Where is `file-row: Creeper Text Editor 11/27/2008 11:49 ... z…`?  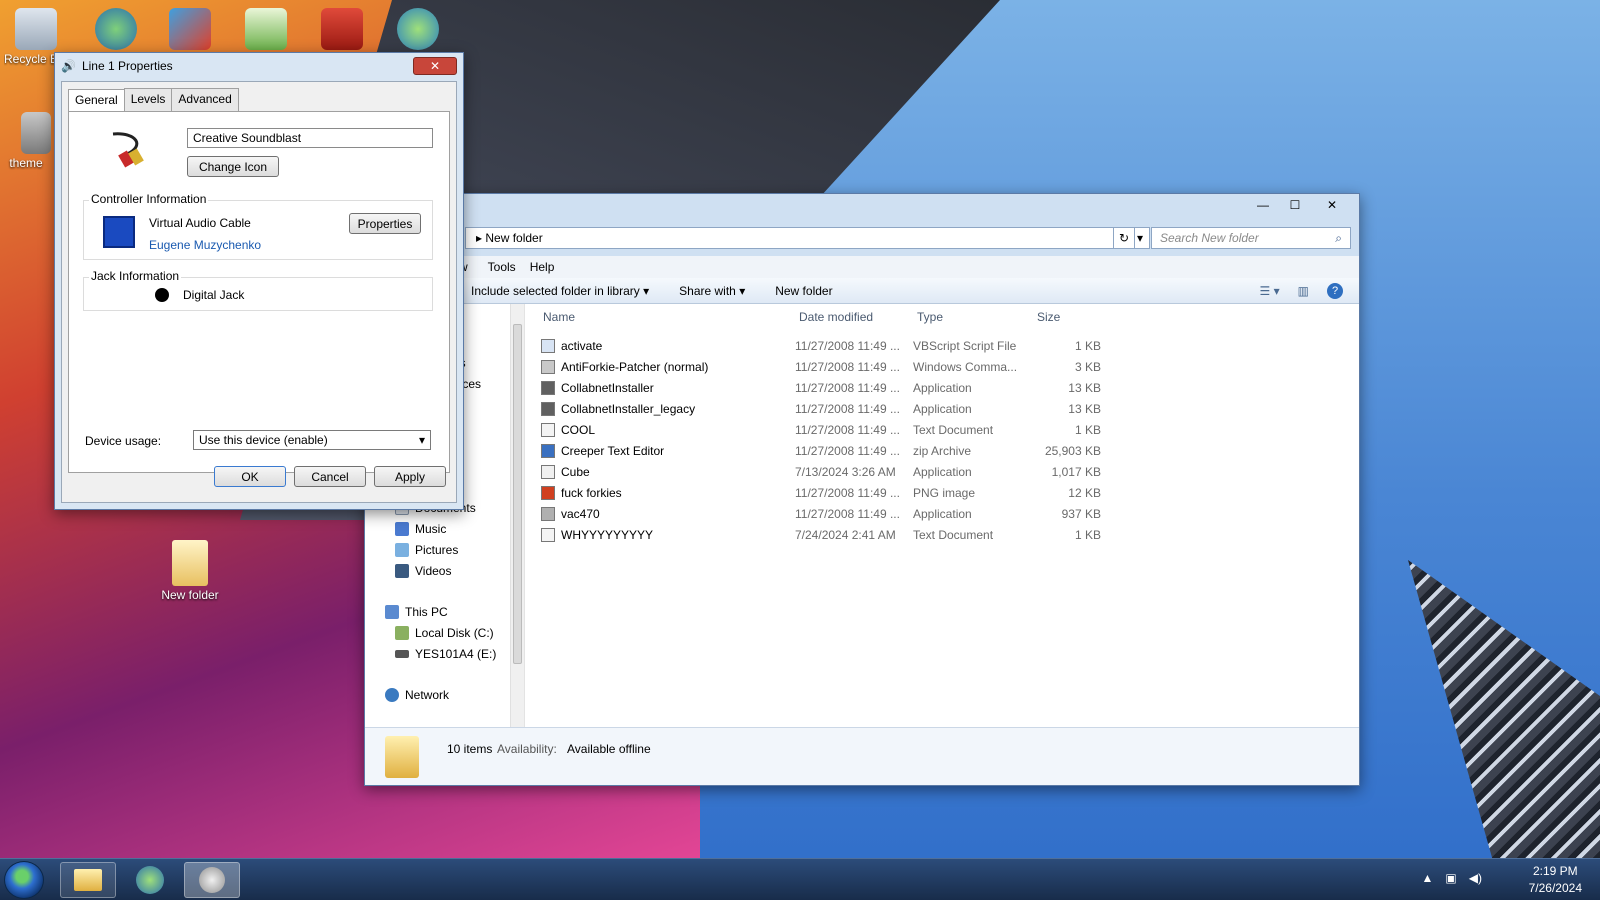 file-row: Creeper Text Editor 11/27/2008 11:49 ... z… is located at coordinates (822, 451).